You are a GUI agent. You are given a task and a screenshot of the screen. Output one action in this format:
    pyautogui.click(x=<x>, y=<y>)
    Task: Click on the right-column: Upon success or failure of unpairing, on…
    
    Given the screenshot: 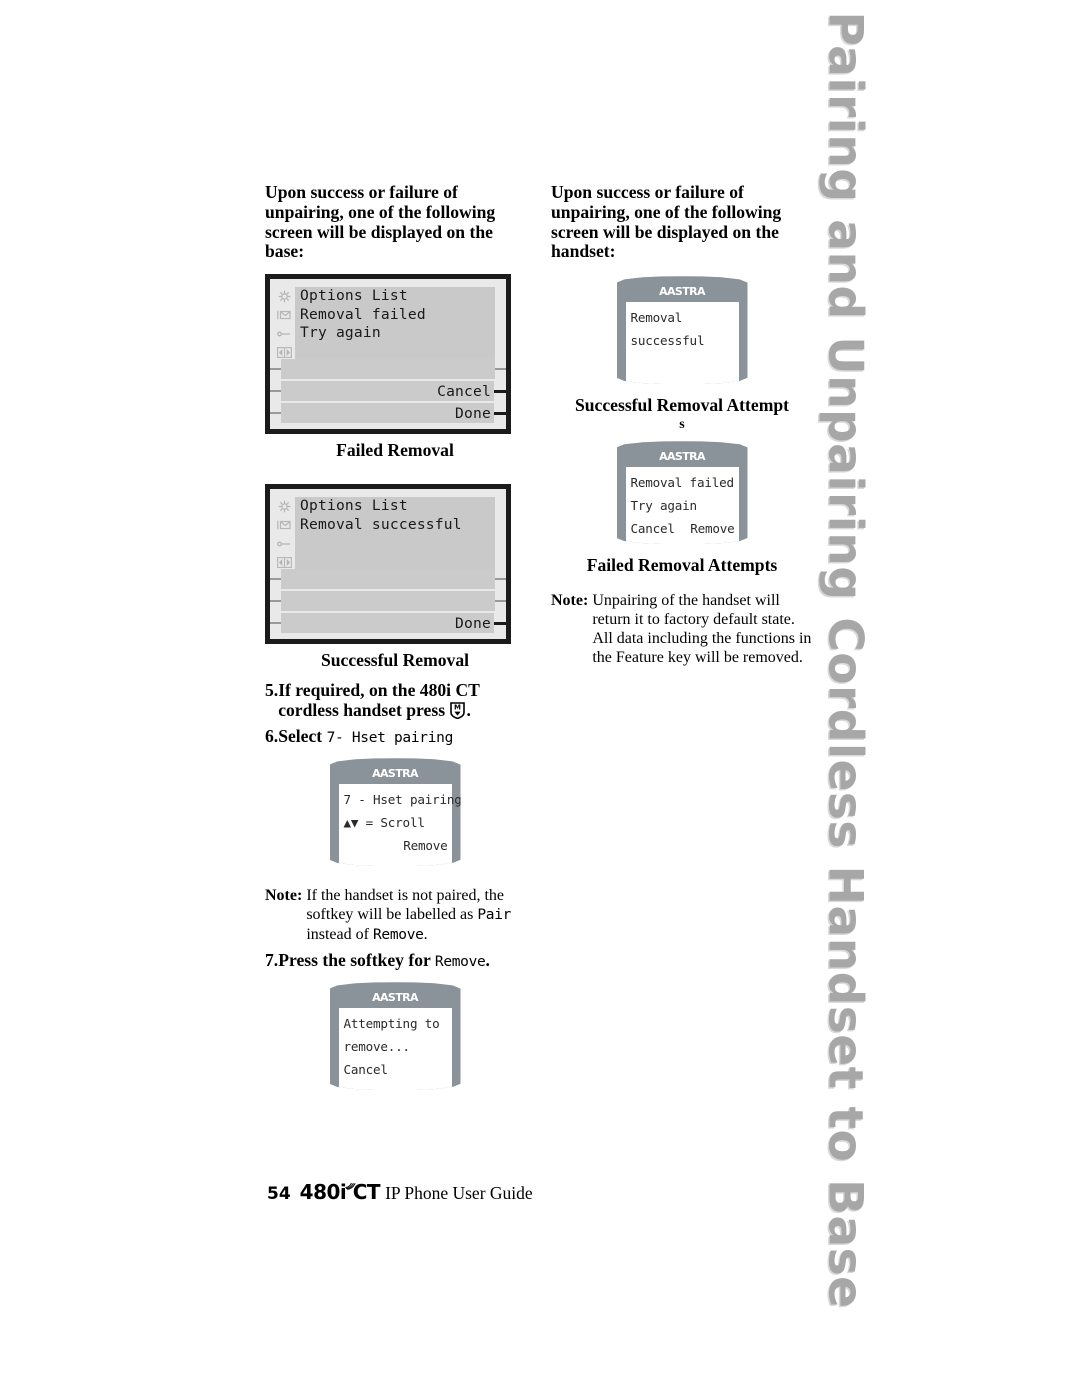 What is the action you would take?
    pyautogui.click(x=682, y=424)
    